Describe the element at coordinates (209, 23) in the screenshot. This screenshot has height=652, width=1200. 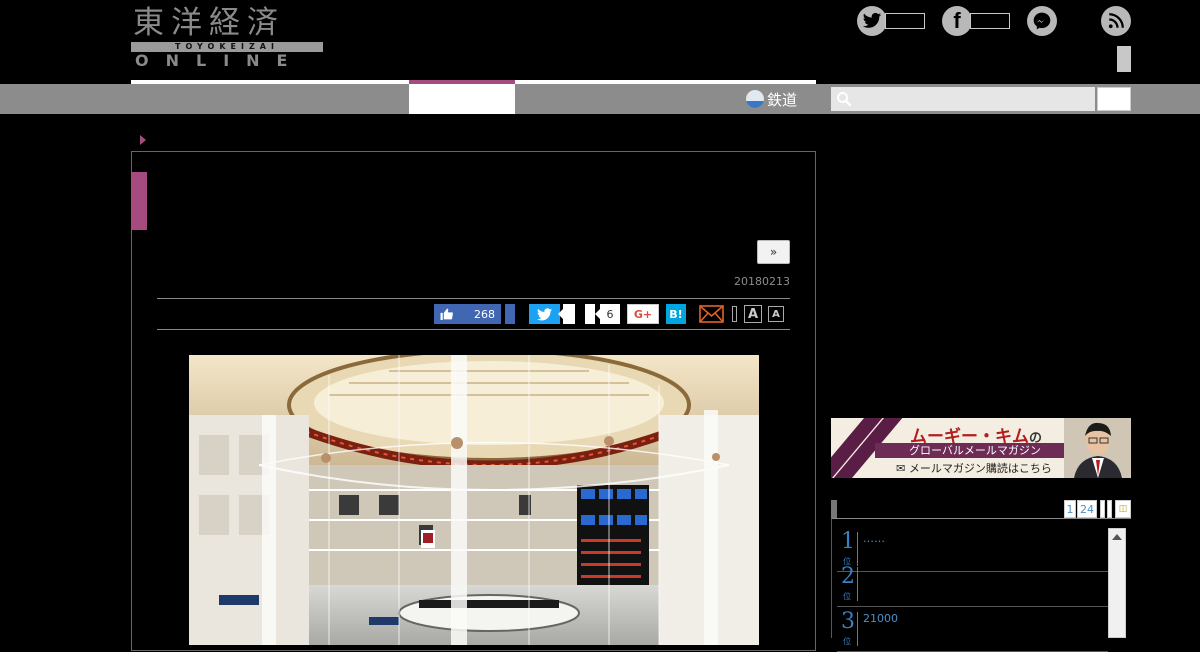
I see `logo-kanji: 東洋経済` at that location.